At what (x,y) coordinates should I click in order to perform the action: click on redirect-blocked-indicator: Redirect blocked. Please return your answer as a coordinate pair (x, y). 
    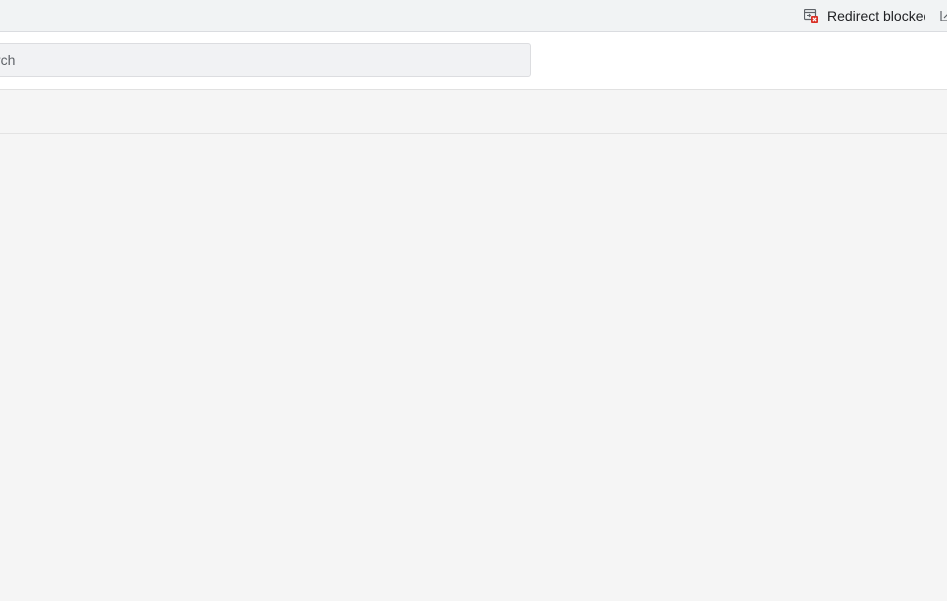
    Looking at the image, I should click on (864, 16).